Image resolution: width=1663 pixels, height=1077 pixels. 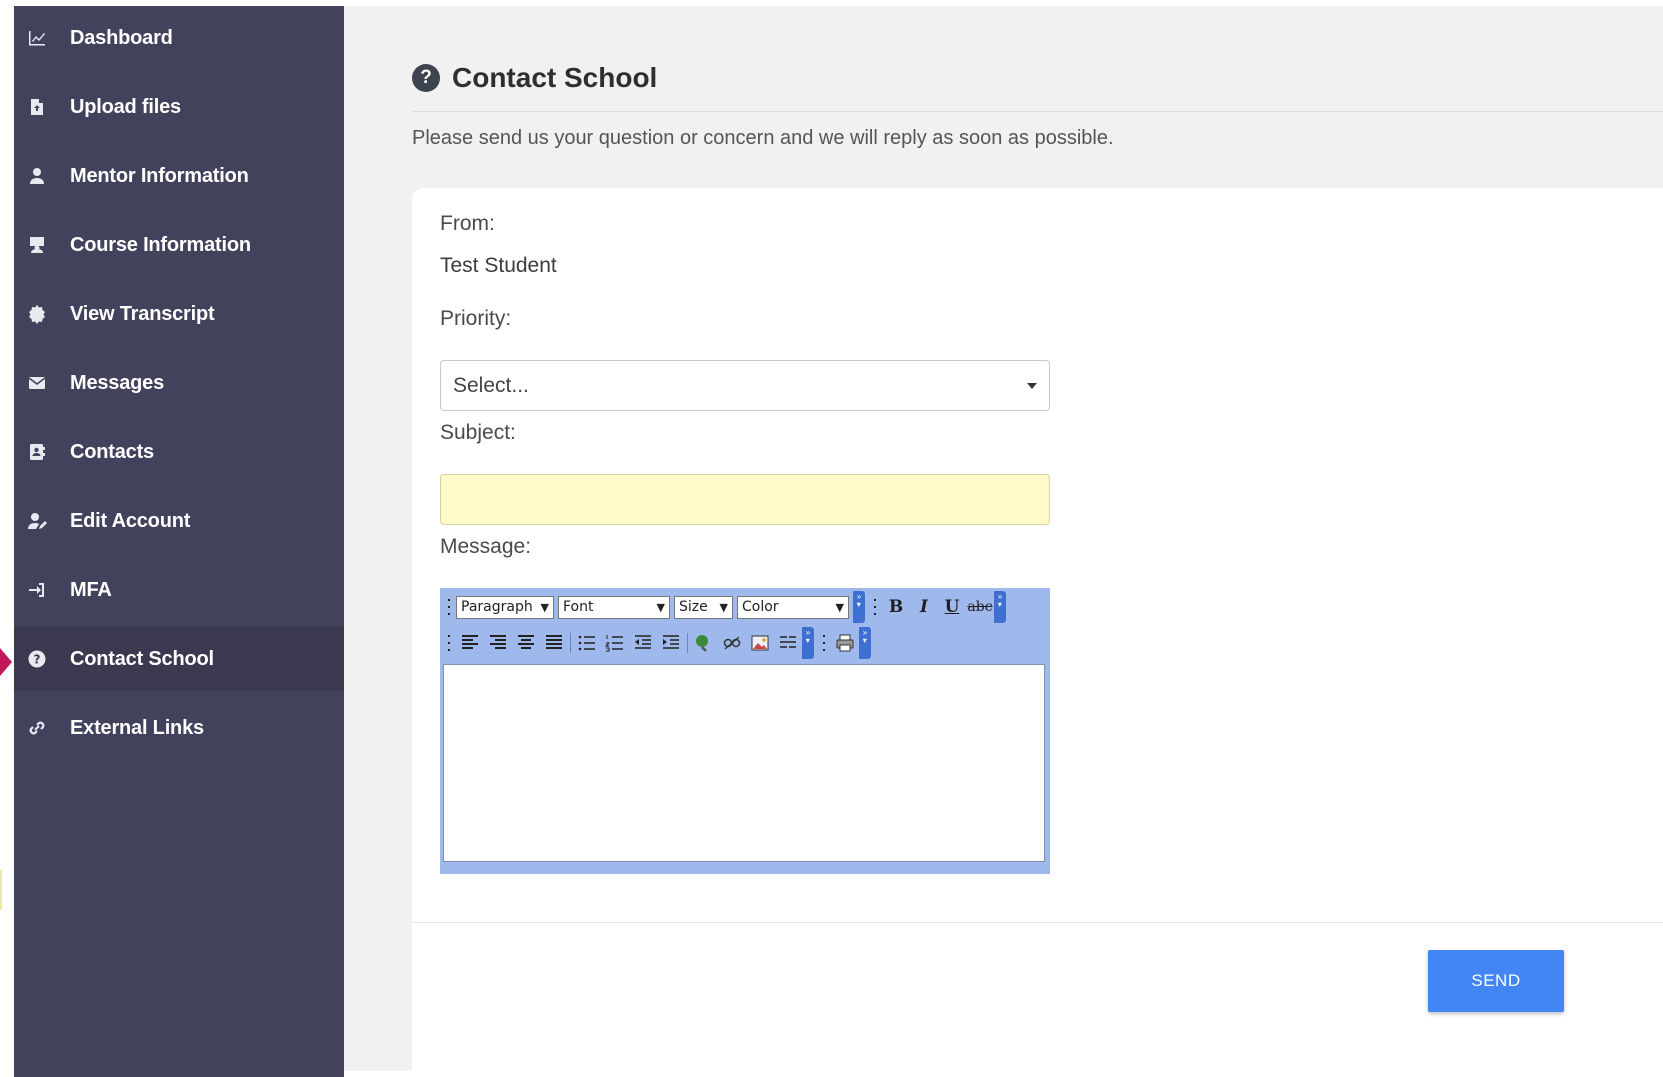 What do you see at coordinates (130, 520) in the screenshot?
I see `sidebar-item-label: Edit Account` at bounding box center [130, 520].